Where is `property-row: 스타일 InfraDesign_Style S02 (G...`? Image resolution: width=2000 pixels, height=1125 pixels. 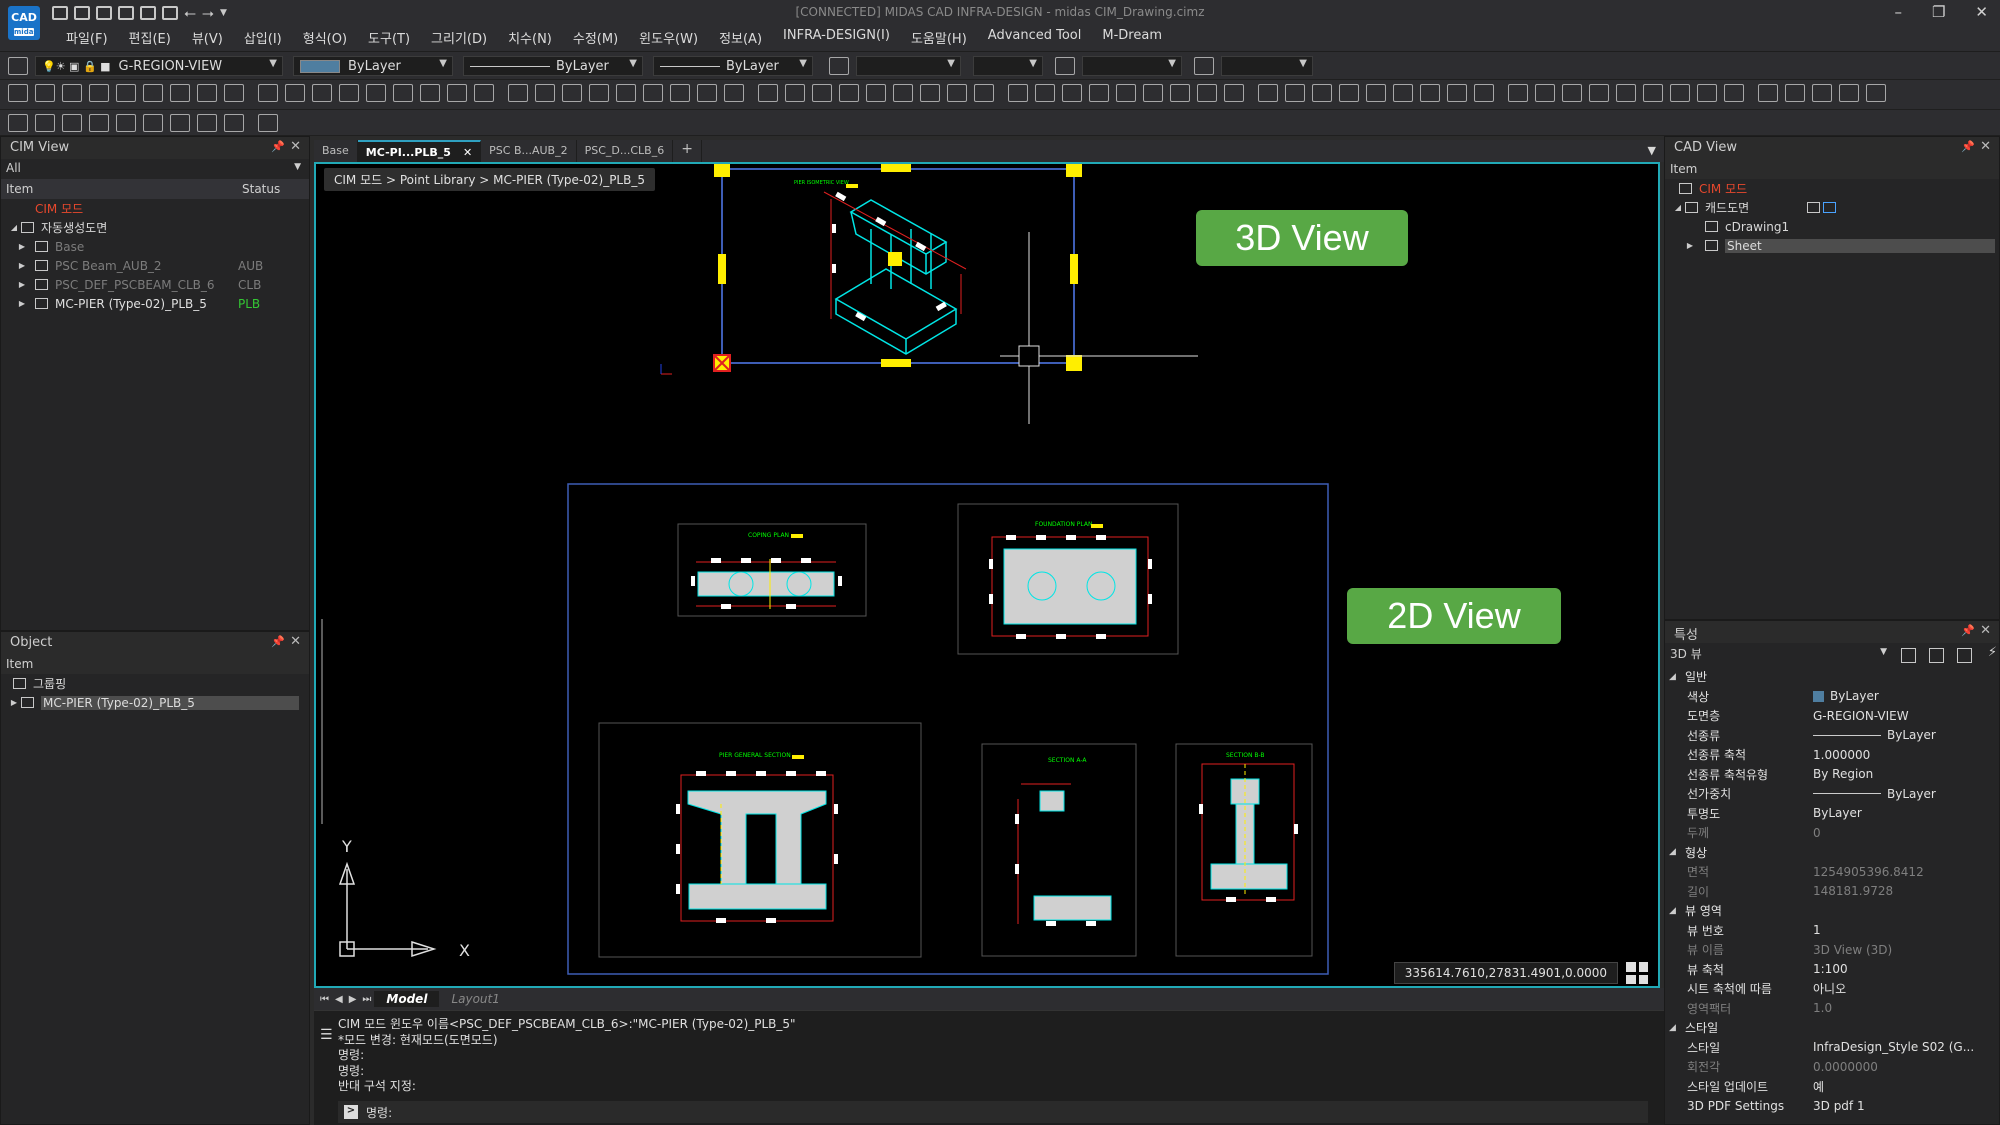 property-row: 스타일 InfraDesign_Style S02 (G... is located at coordinates (1832, 1048).